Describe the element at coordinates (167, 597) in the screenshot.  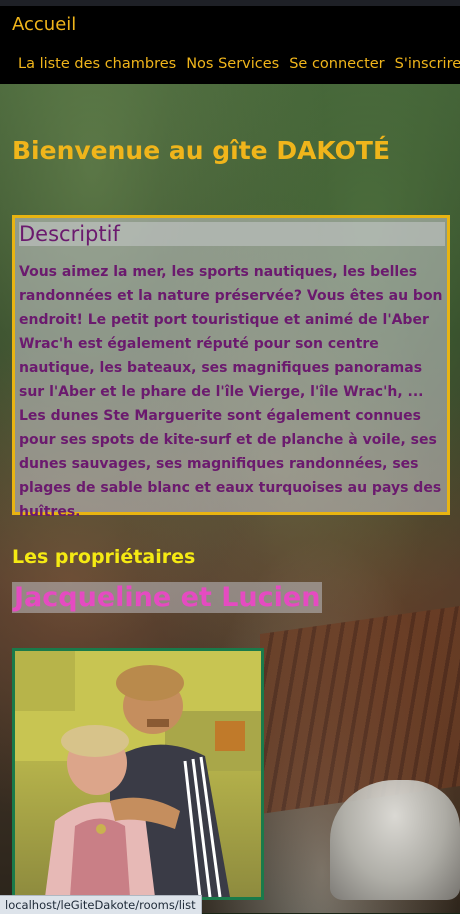
I see `owners-names: Jacqueline et Lucien` at that location.